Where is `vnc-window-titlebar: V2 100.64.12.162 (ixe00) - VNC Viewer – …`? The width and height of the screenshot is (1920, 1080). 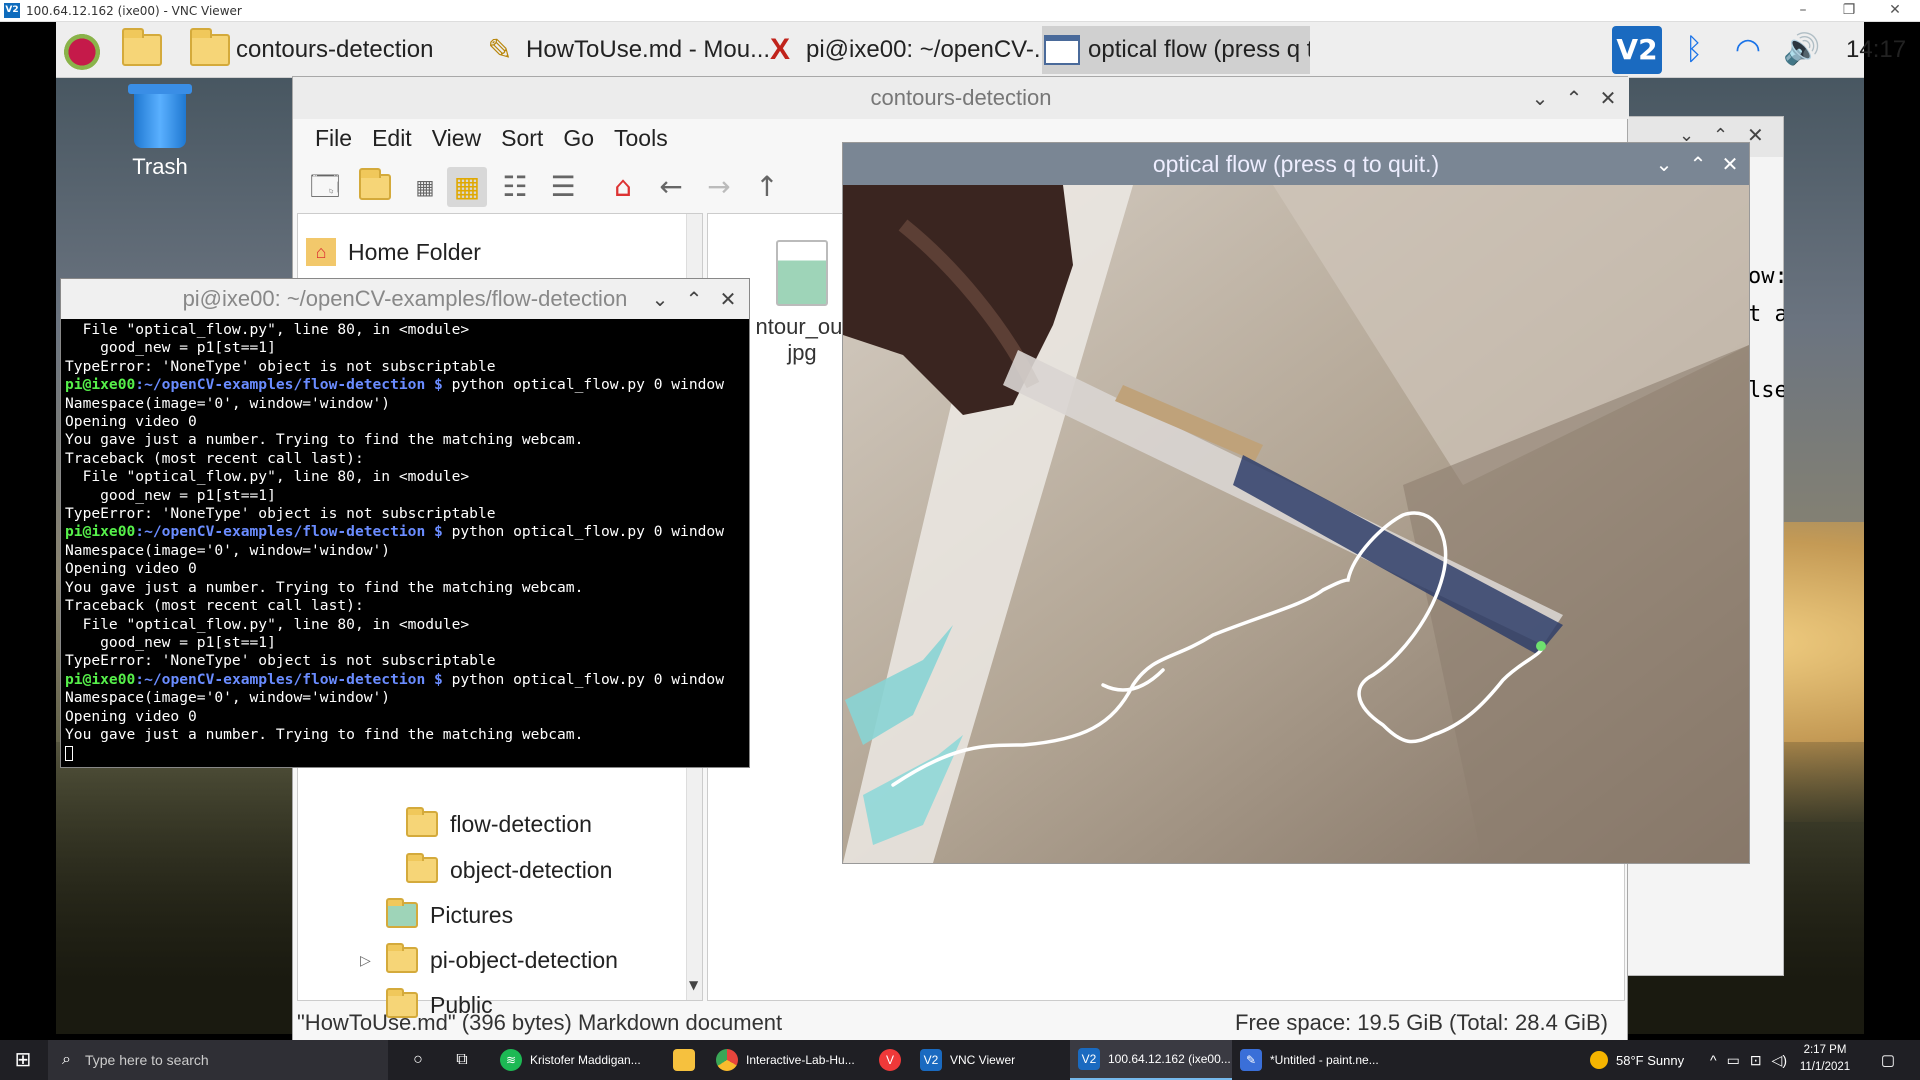 vnc-window-titlebar: V2 100.64.12.162 (ixe00) - VNC Viewer – … is located at coordinates (960, 11).